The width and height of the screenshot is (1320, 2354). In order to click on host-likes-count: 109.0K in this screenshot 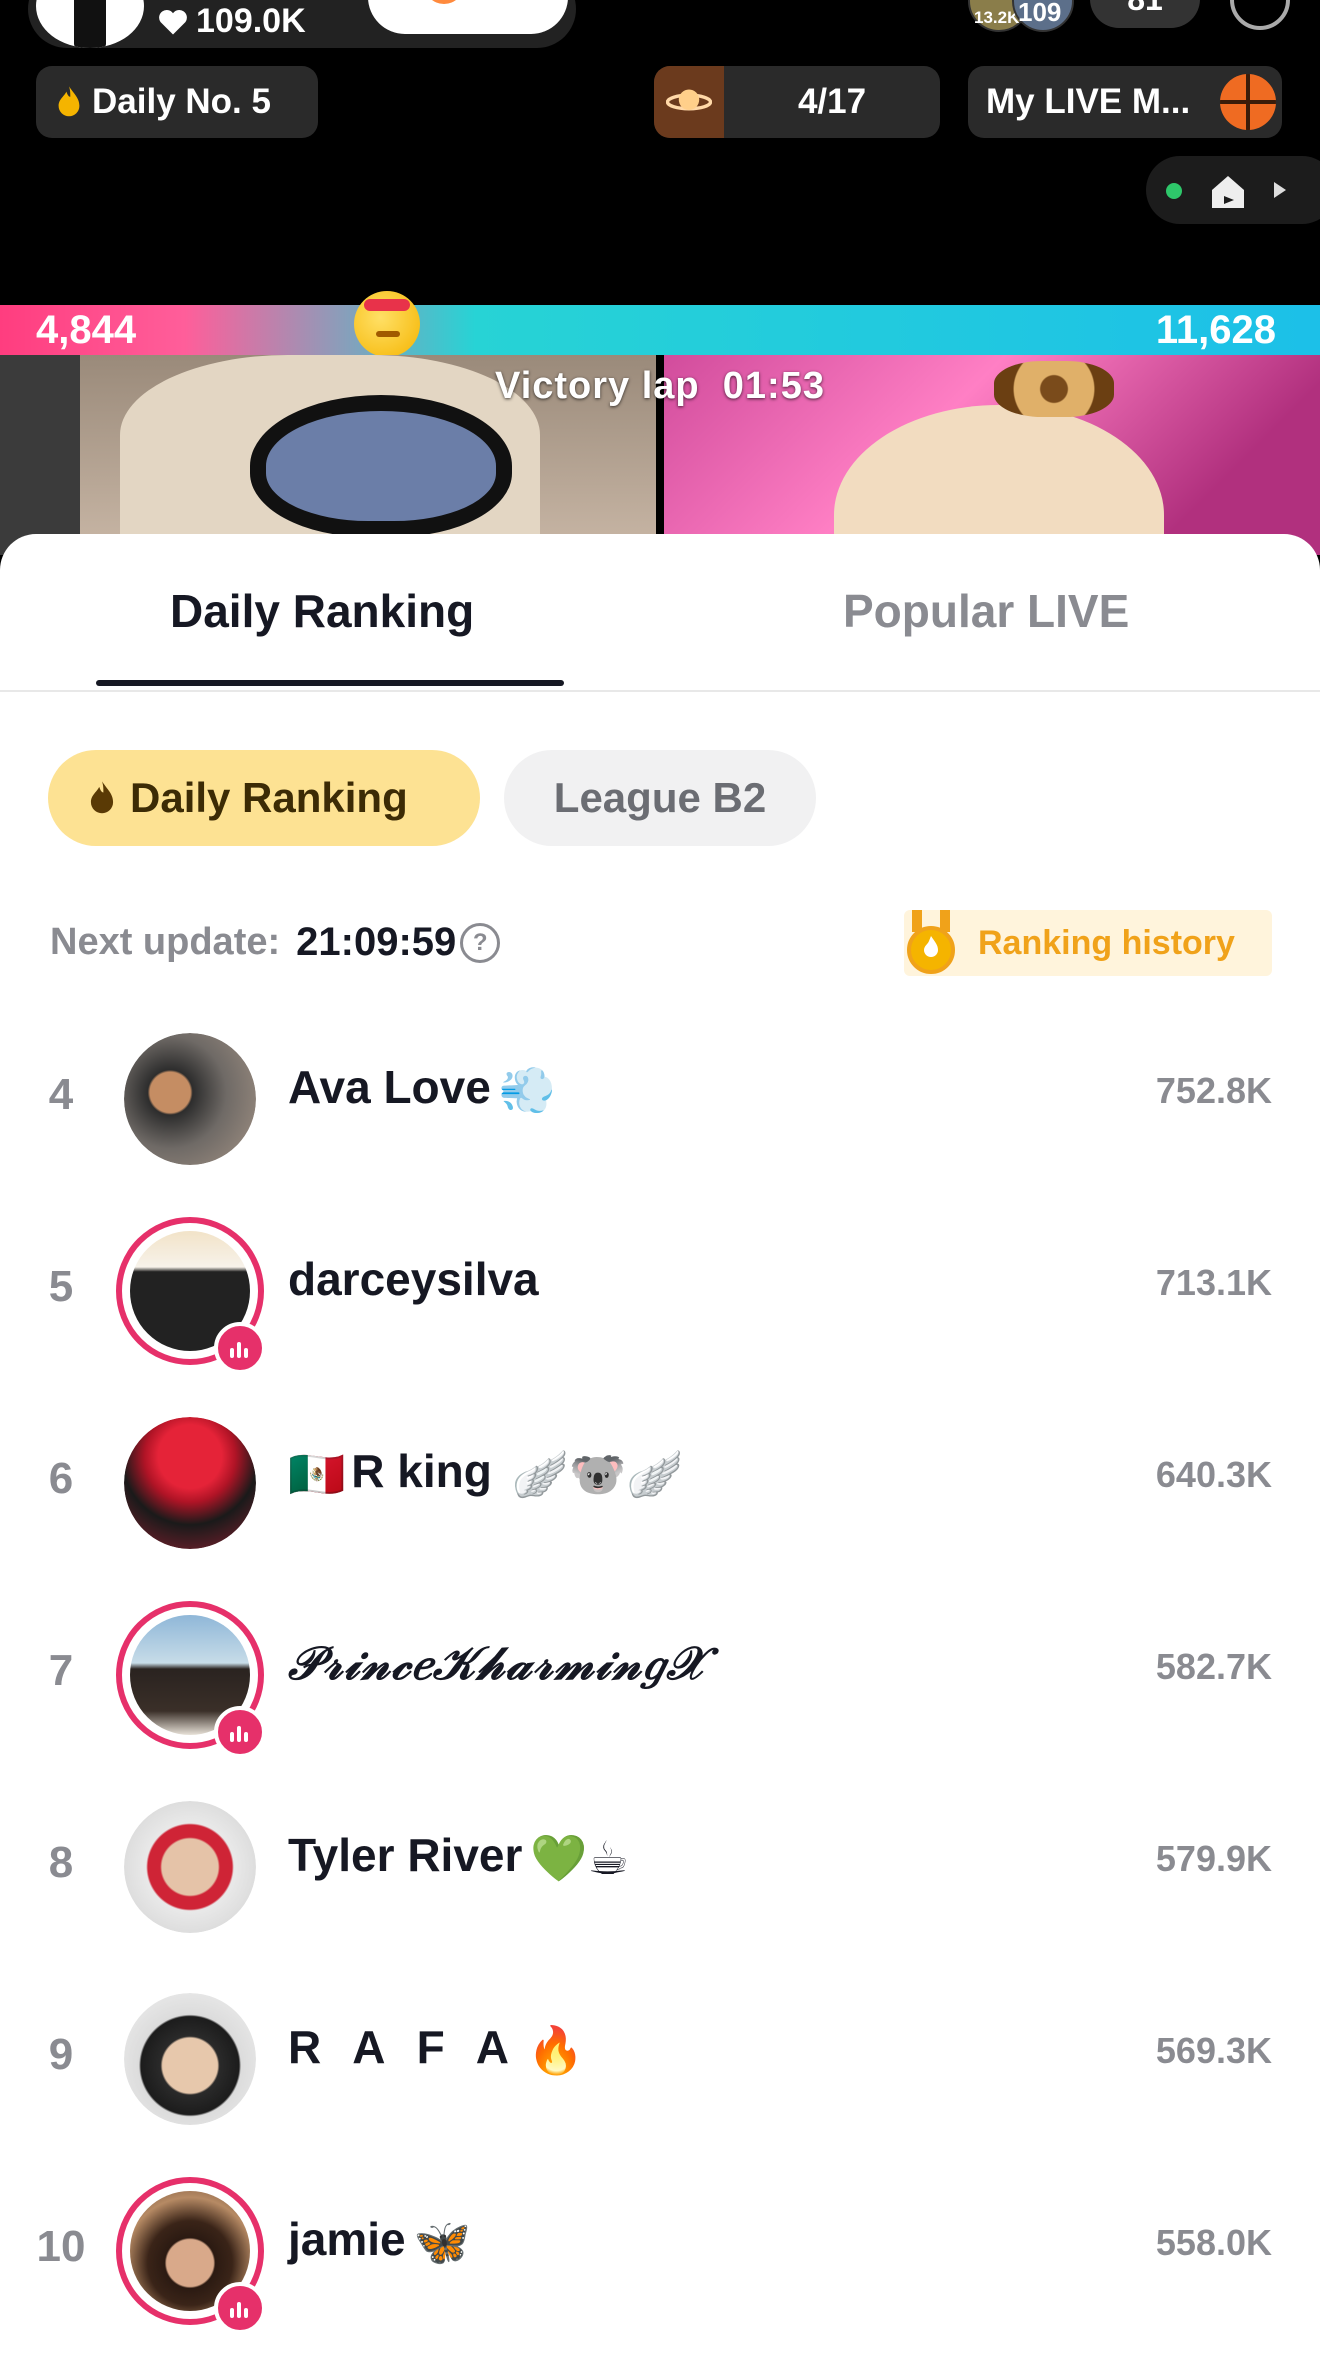, I will do `click(251, 21)`.